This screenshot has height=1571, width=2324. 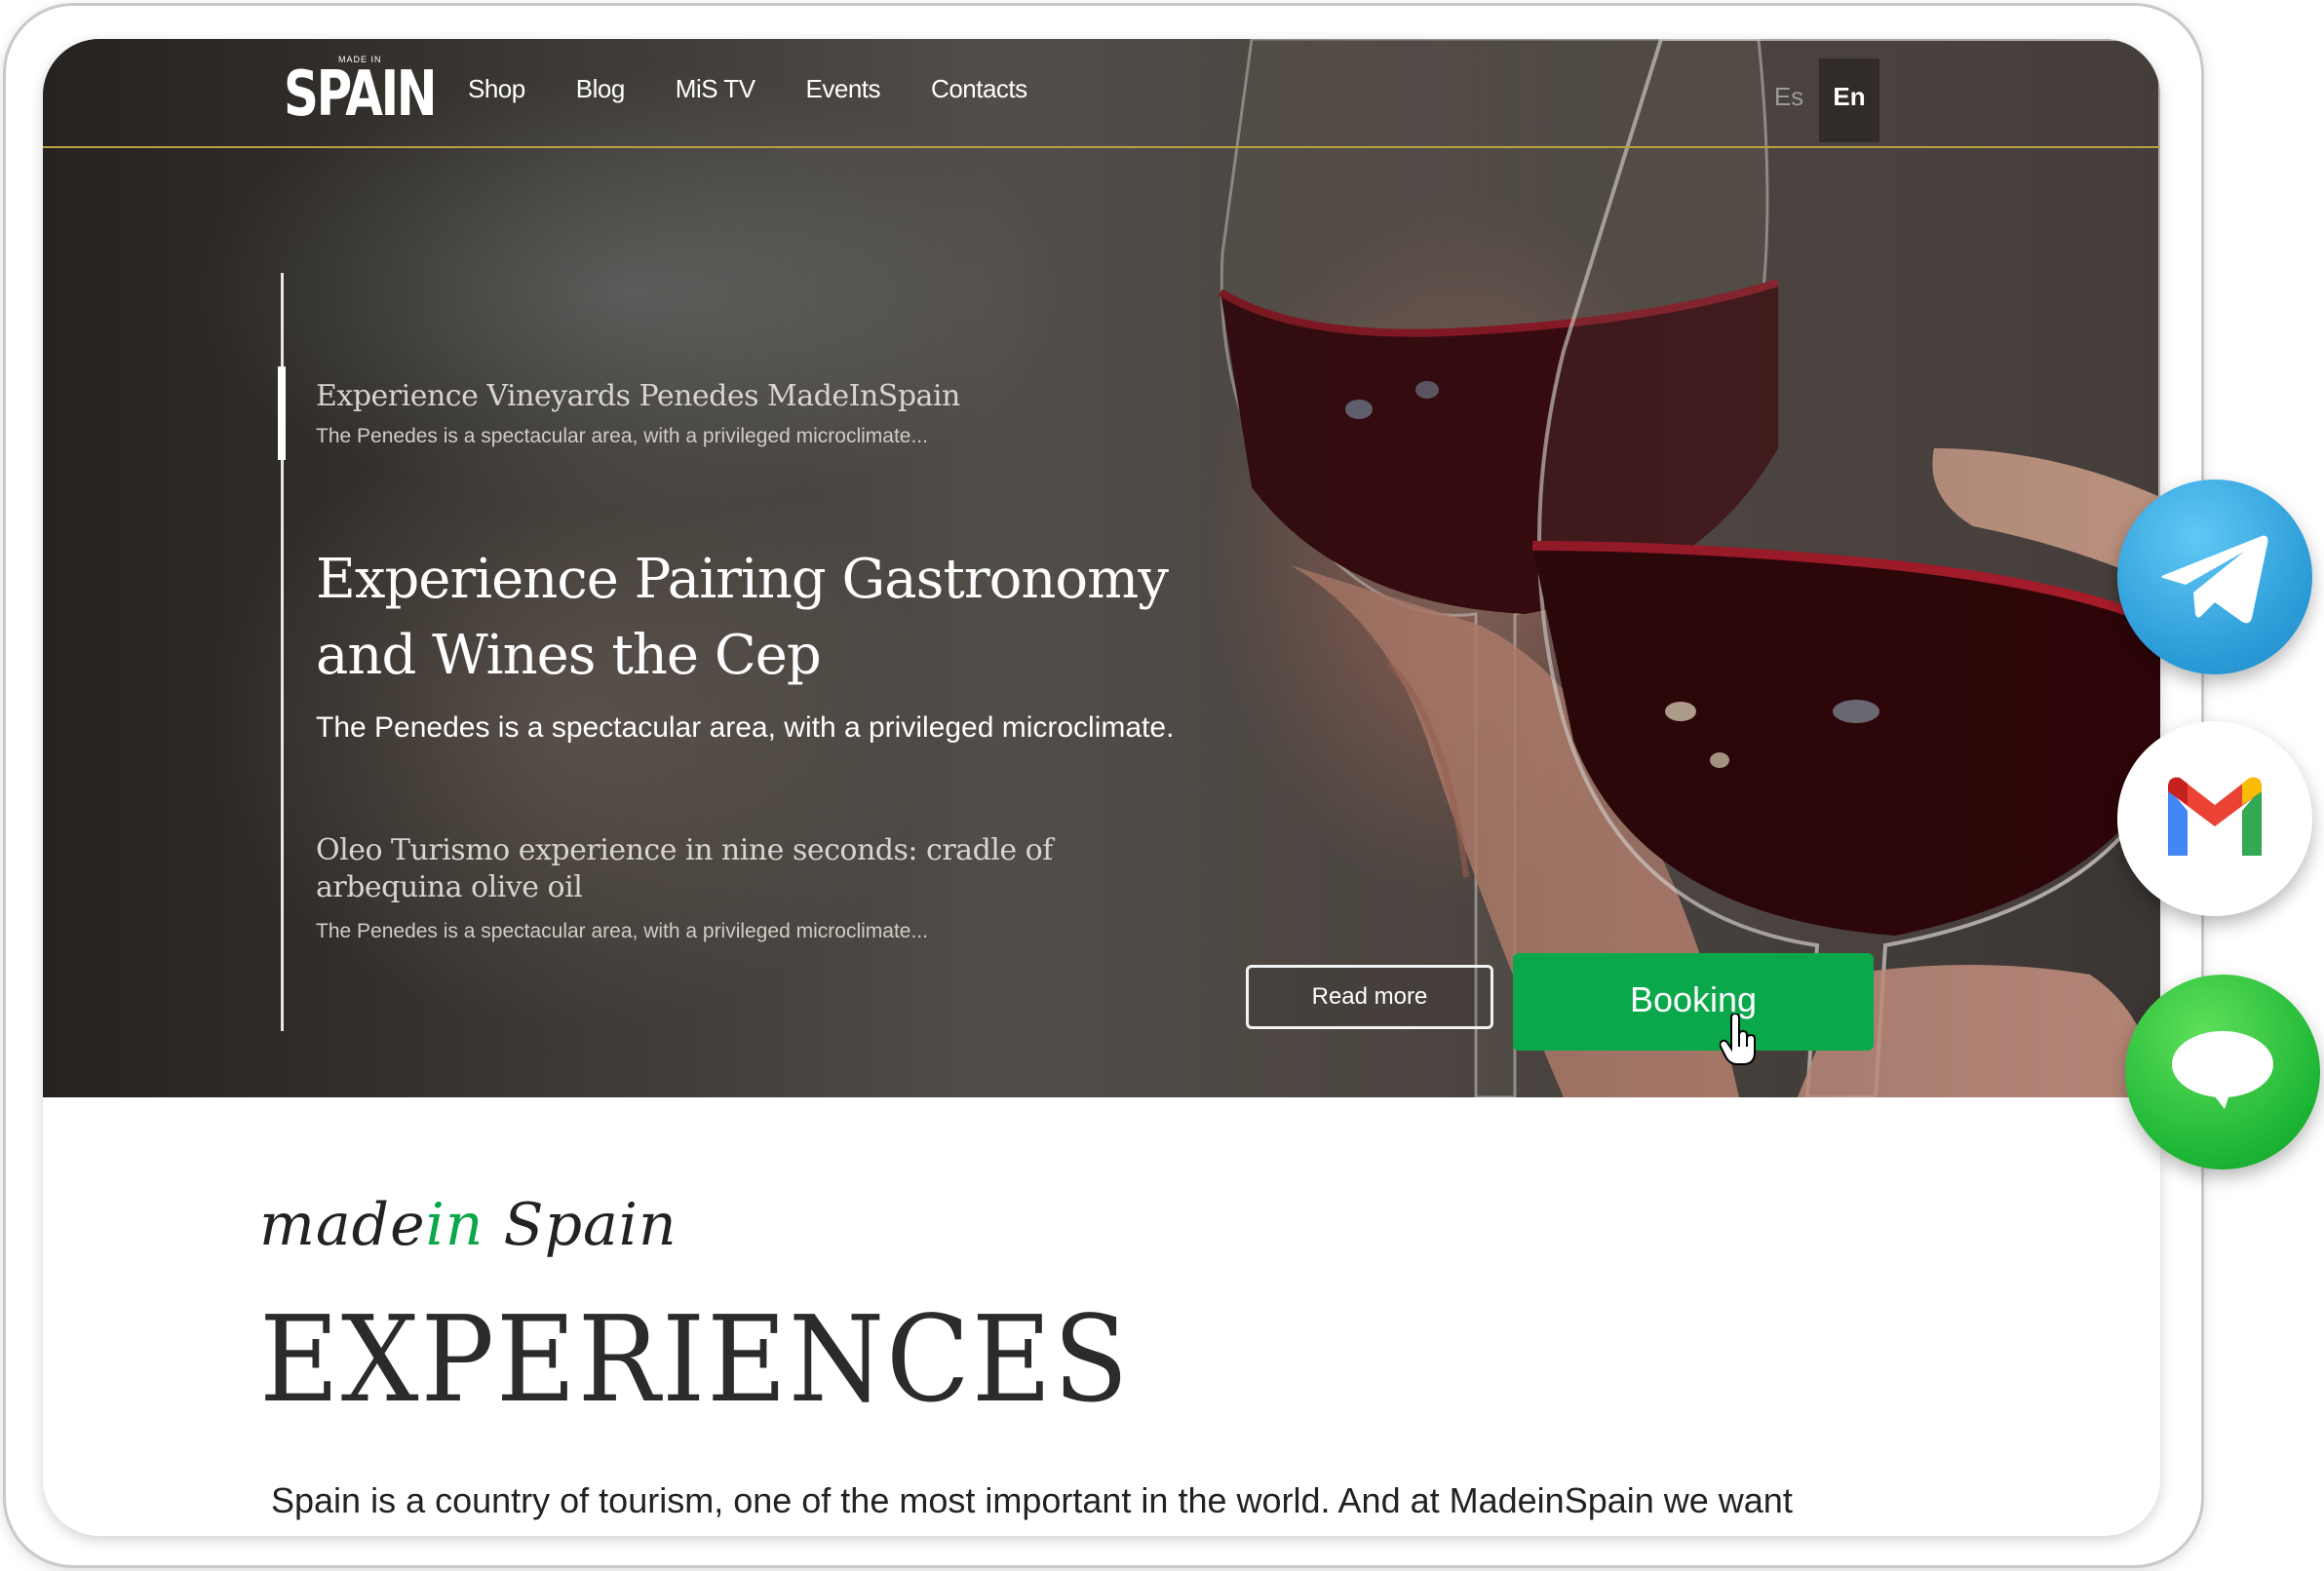 I want to click on telegram-button, so click(x=2214, y=577).